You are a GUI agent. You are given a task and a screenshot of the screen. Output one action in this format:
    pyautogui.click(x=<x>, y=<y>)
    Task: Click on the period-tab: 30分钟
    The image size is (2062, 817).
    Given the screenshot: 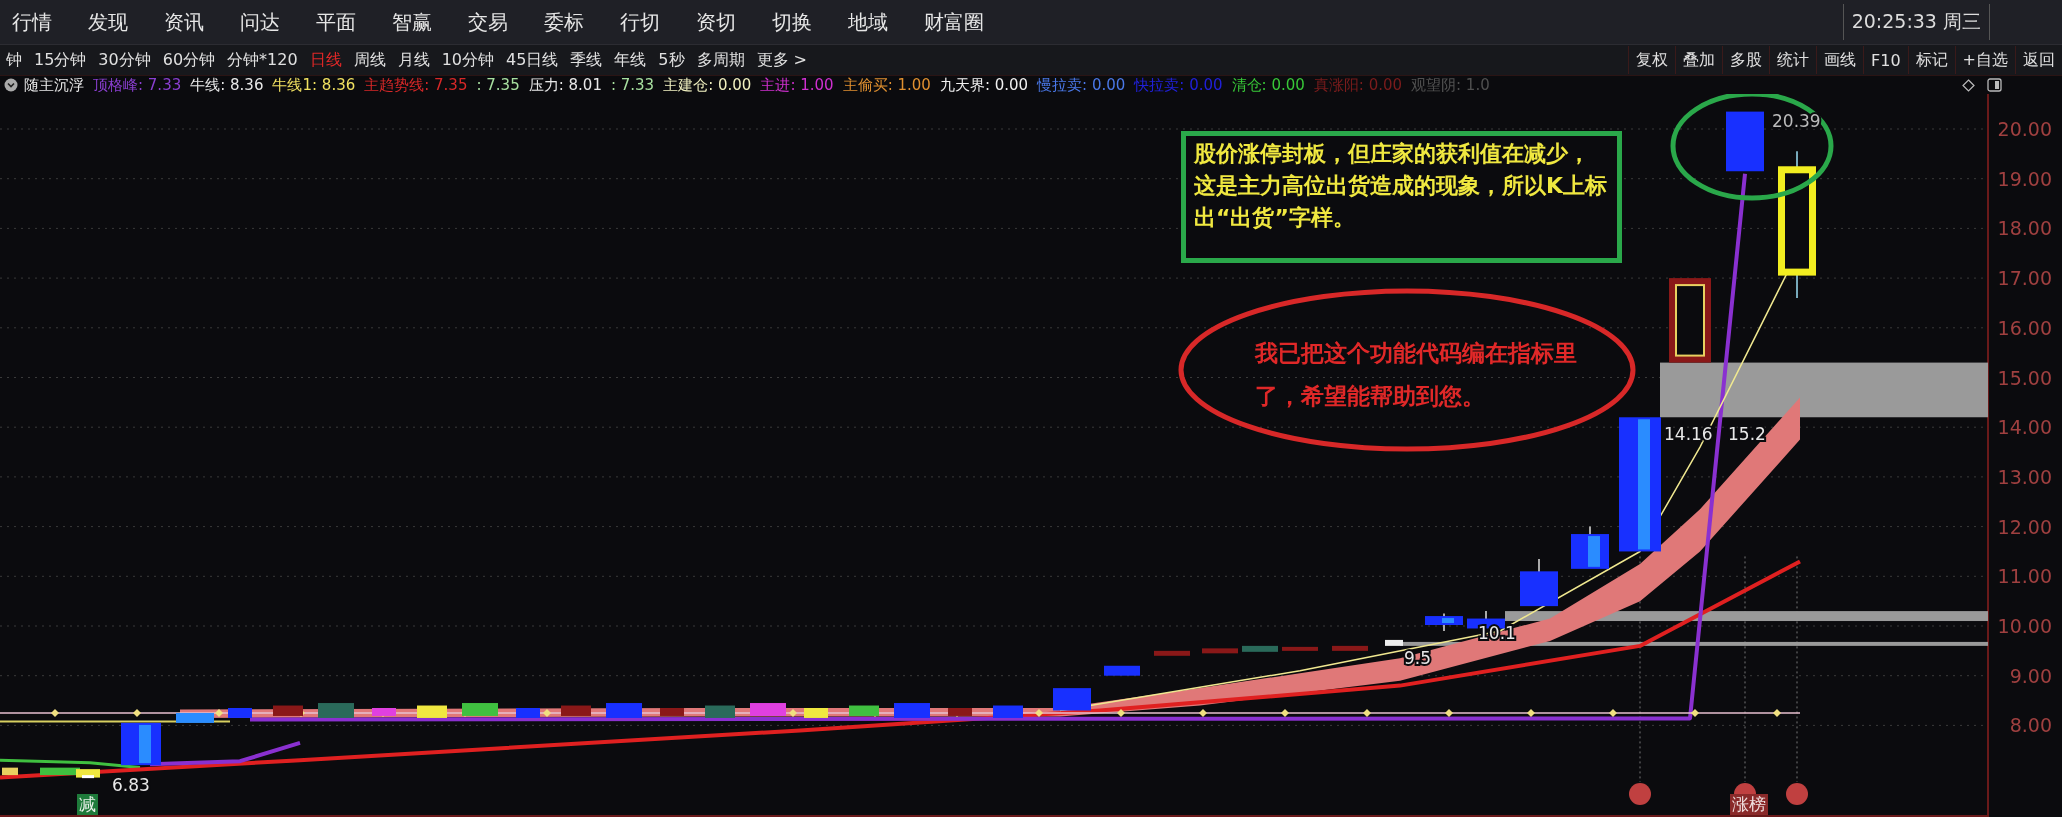 What is the action you would take?
    pyautogui.click(x=124, y=60)
    